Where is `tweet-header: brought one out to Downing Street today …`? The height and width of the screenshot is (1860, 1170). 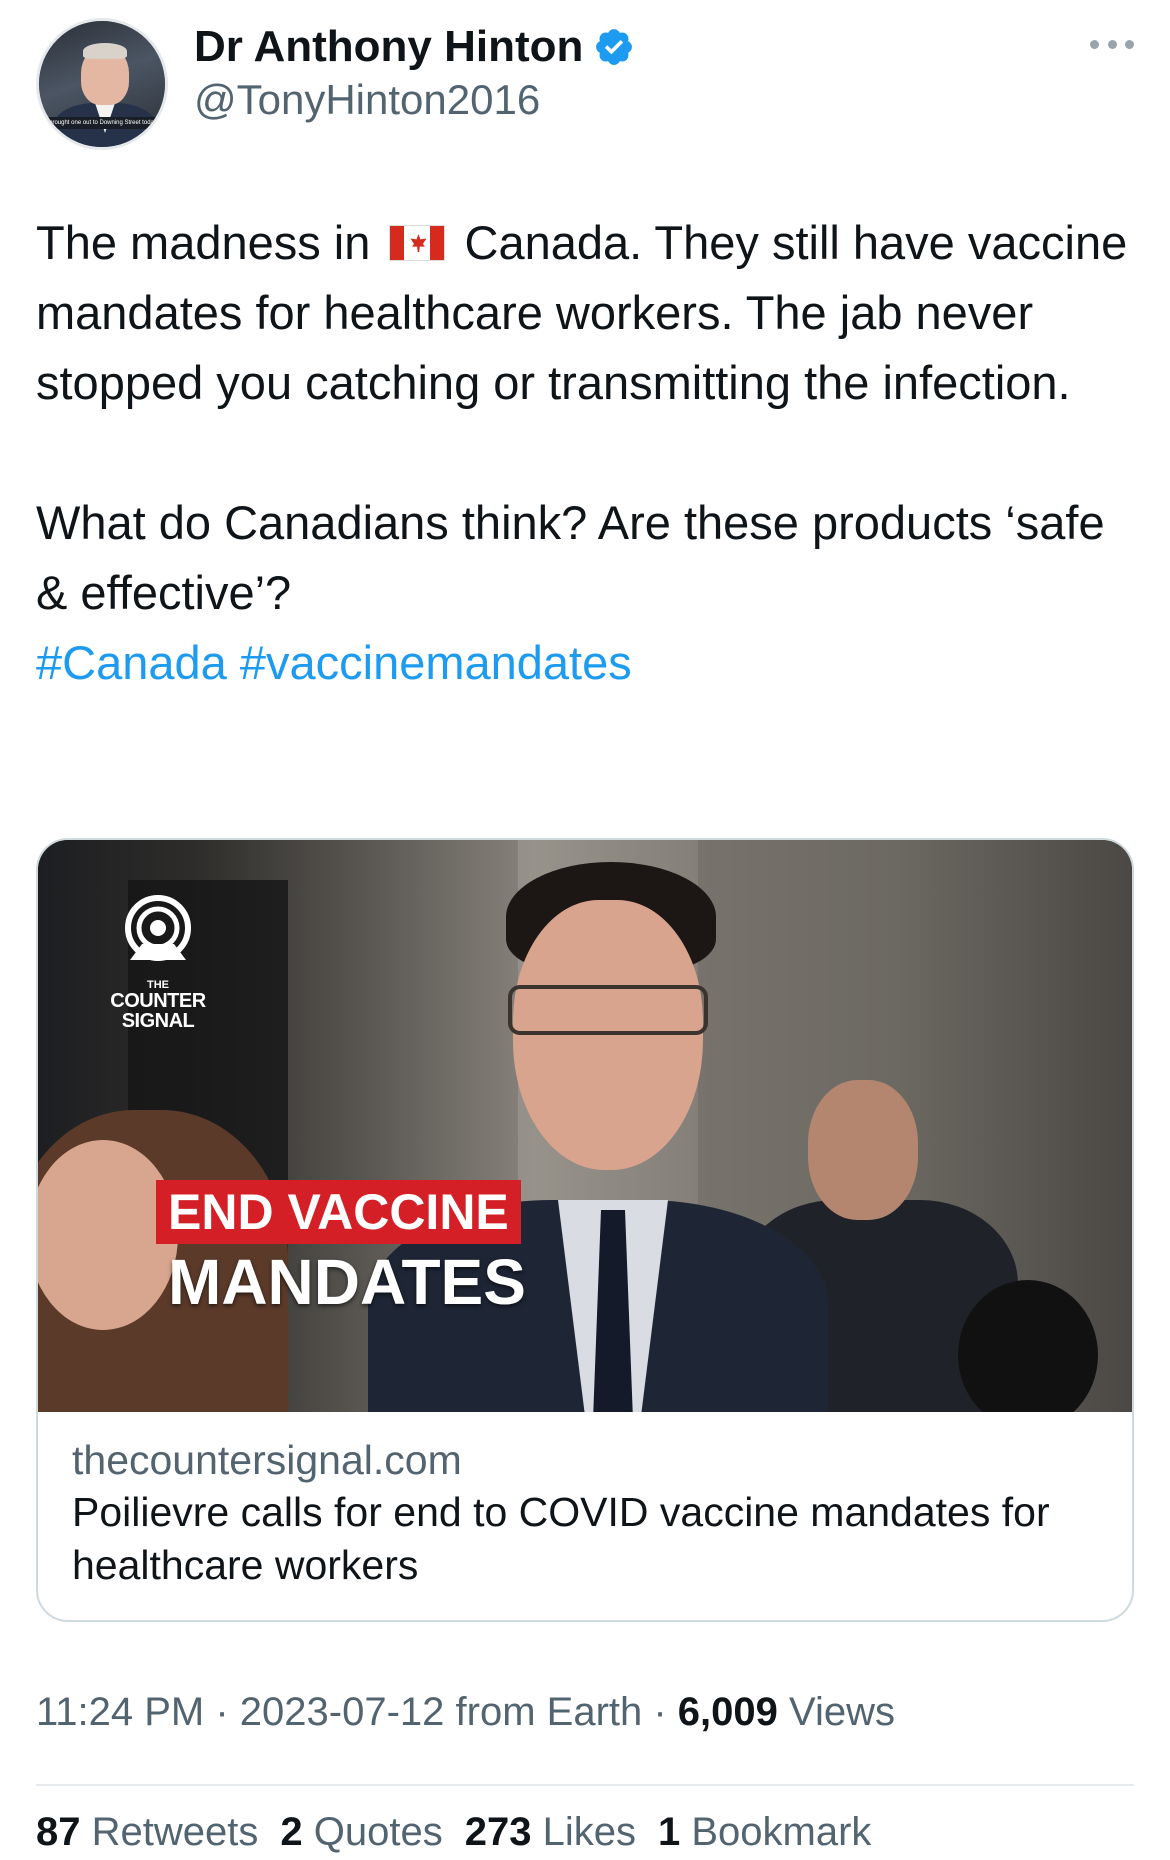 tweet-header: brought one out to Downing Street today … is located at coordinates (585, 84).